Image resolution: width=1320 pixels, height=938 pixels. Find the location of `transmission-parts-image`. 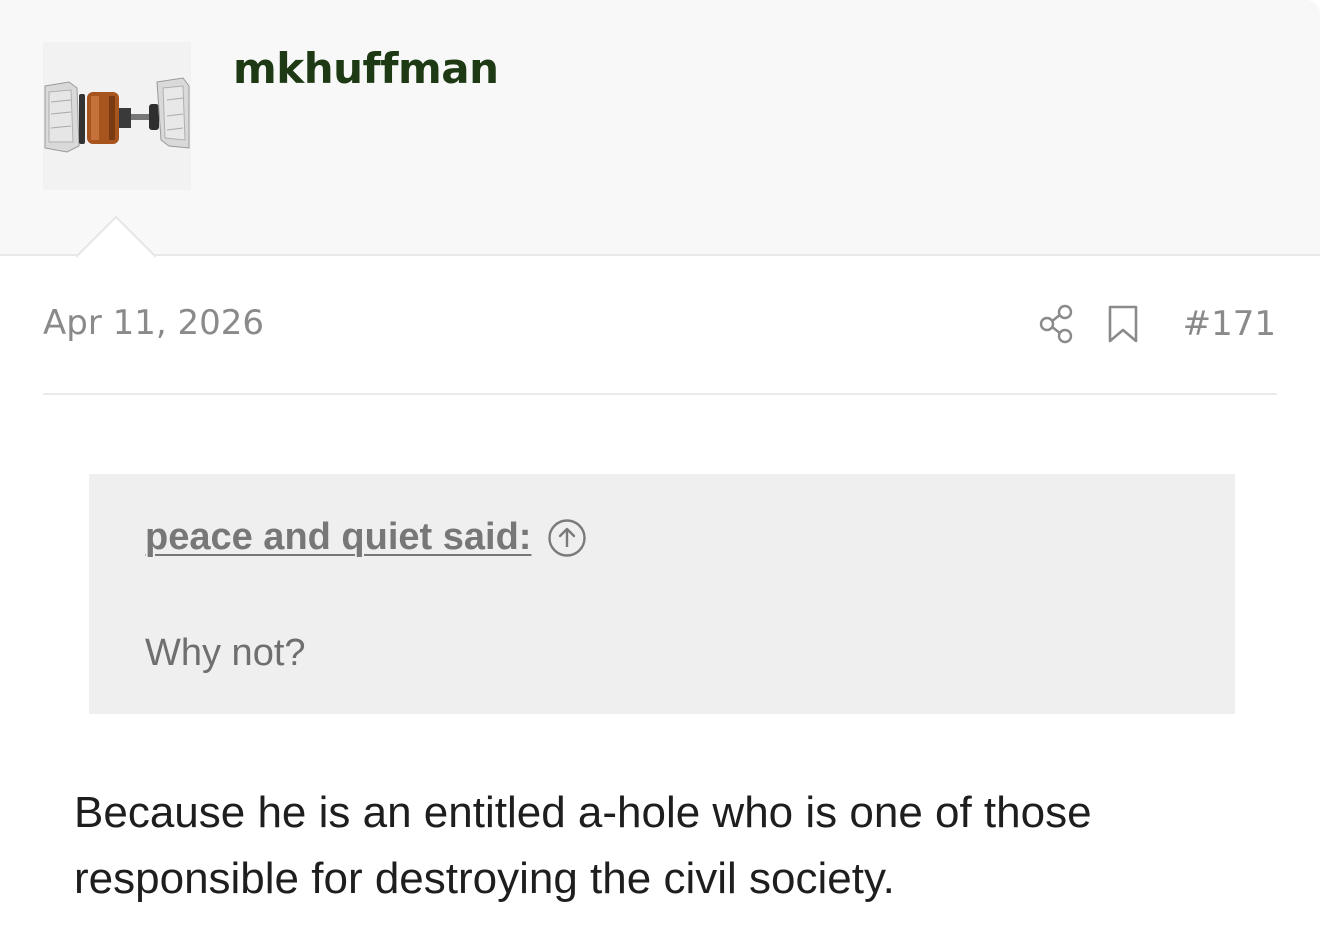

transmission-parts-image is located at coordinates (117, 115).